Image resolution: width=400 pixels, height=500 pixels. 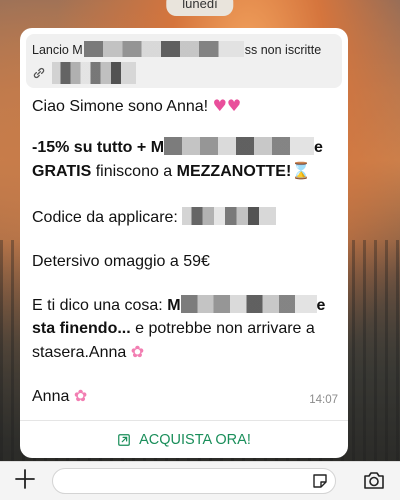 I want to click on code-label: Codice da applicare:, so click(x=107, y=217).